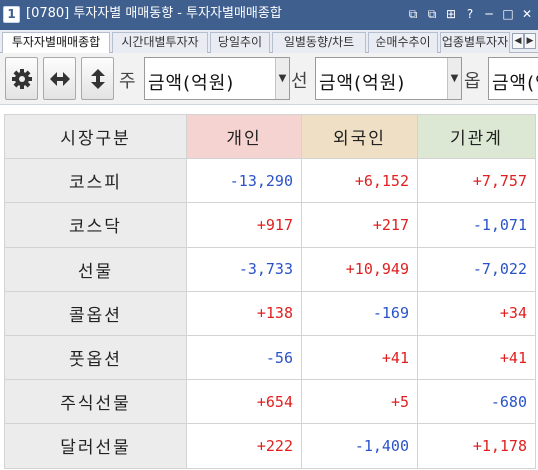  What do you see at coordinates (191, 83) in the screenshot?
I see `stock-unit-value: 금액(억원)` at bounding box center [191, 83].